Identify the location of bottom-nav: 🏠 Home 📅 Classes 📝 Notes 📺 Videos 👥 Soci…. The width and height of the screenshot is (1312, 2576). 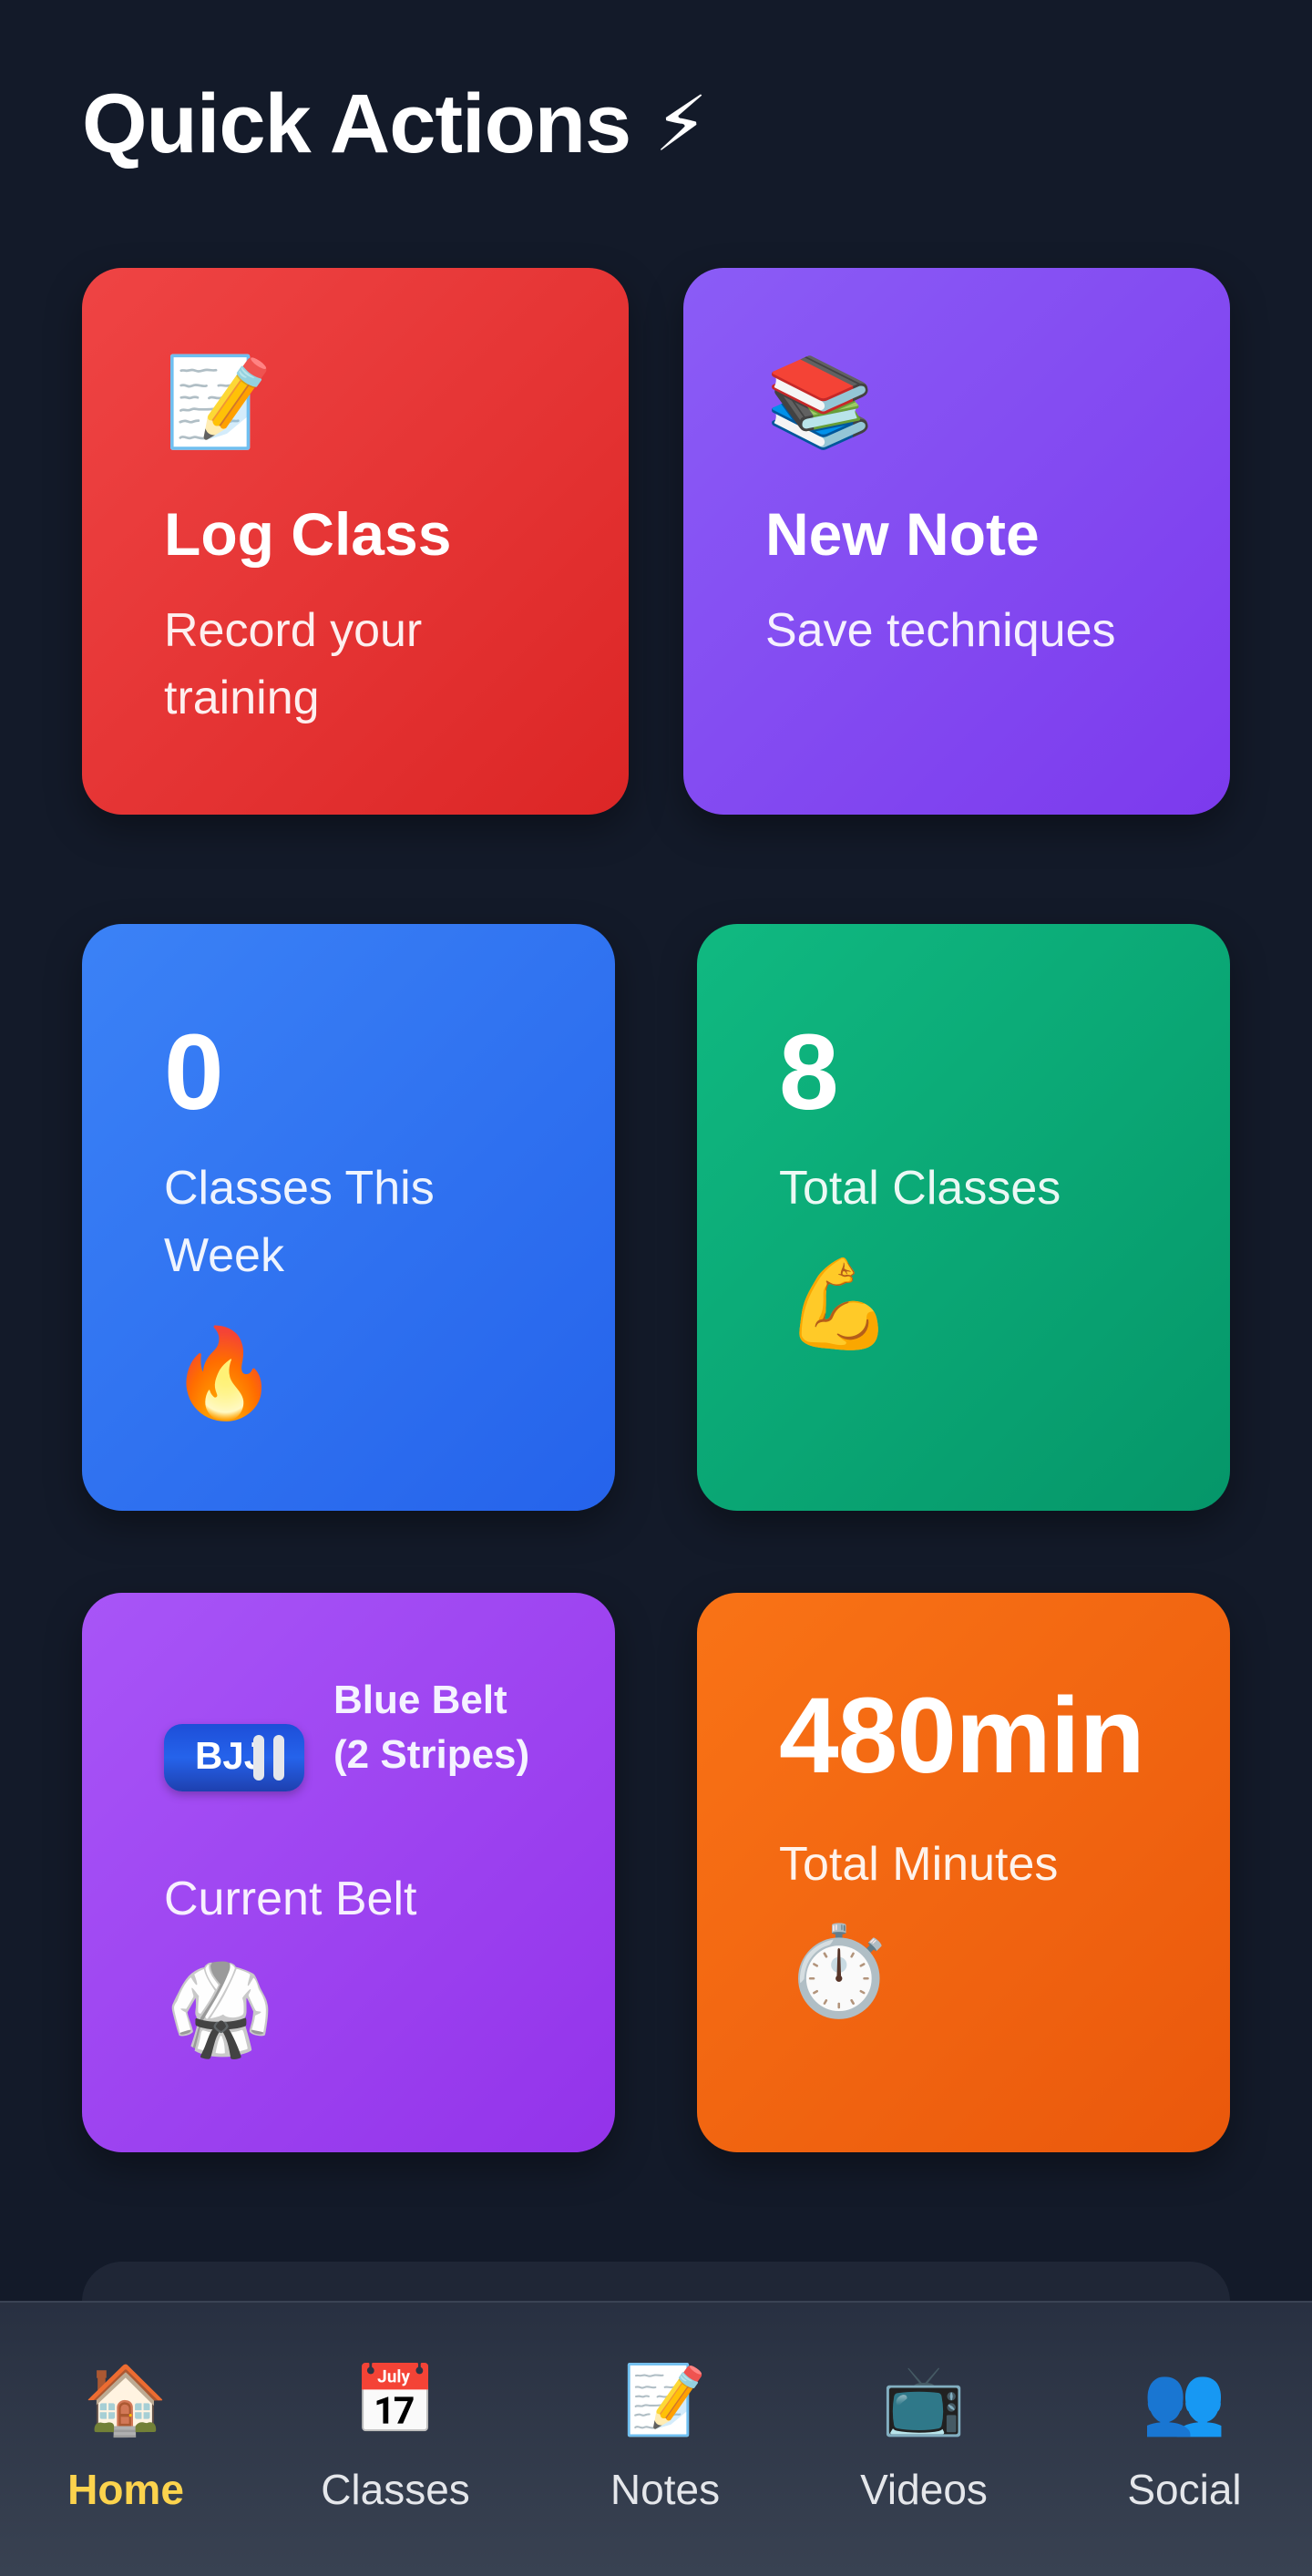
(656, 2439).